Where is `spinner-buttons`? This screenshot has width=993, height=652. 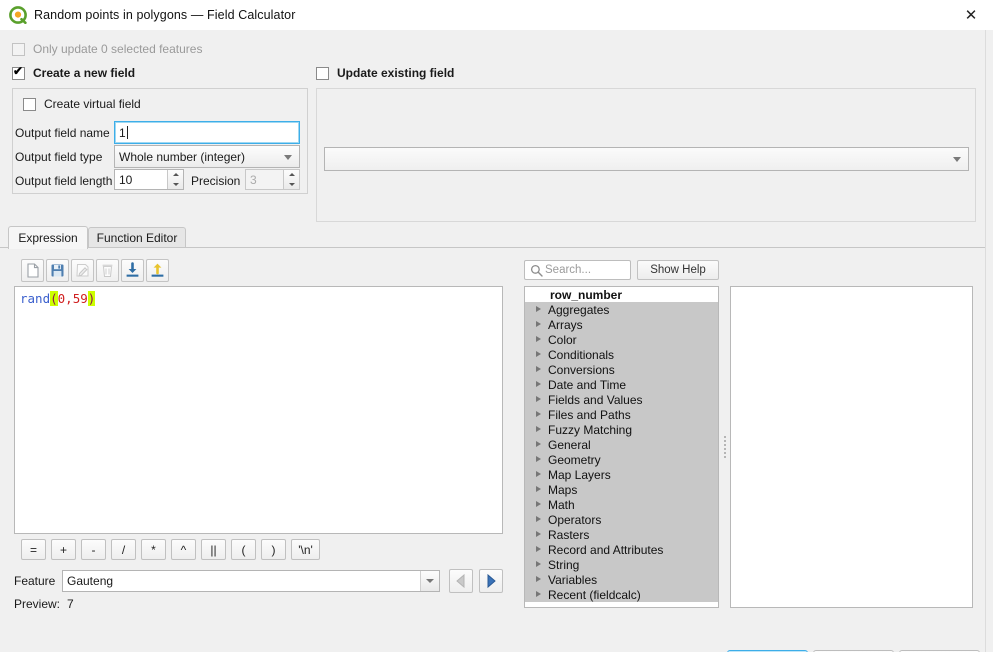
spinner-buttons is located at coordinates (175, 179).